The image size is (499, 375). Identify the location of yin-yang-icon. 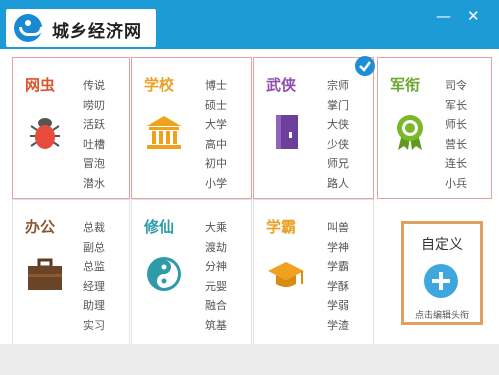
(164, 274).